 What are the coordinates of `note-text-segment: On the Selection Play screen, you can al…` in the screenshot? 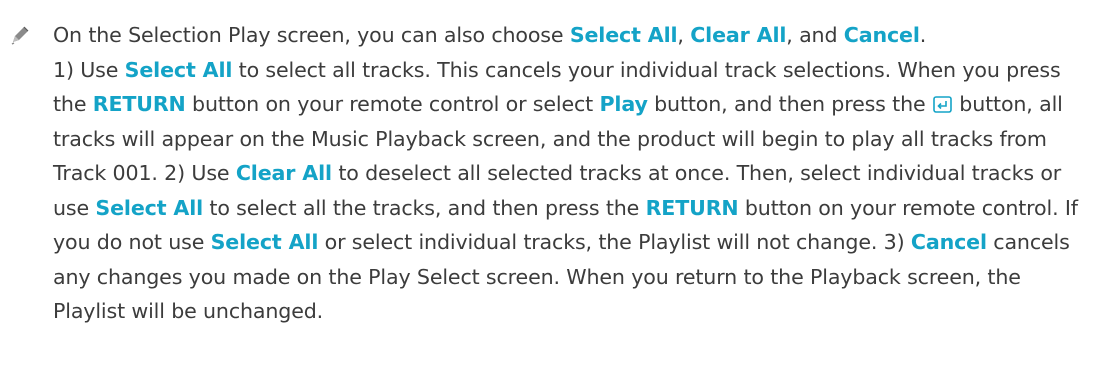 It's located at (311, 35).